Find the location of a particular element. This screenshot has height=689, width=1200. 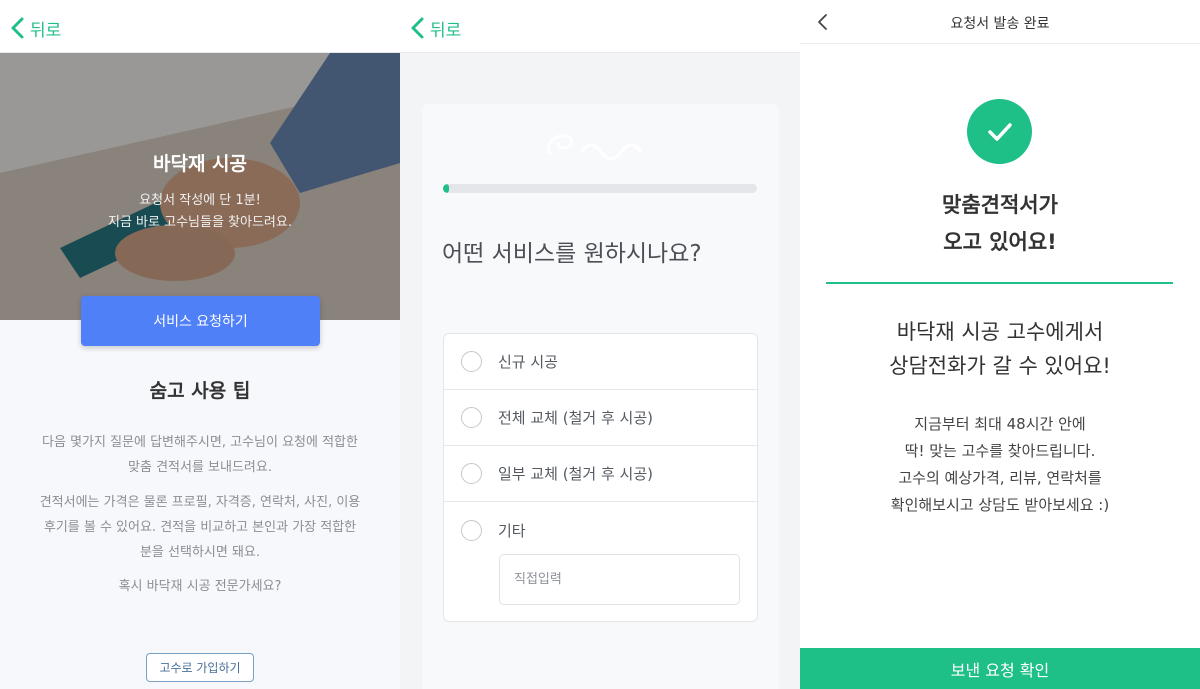

hero-title: 바닥재 시공 is located at coordinates (199, 164).